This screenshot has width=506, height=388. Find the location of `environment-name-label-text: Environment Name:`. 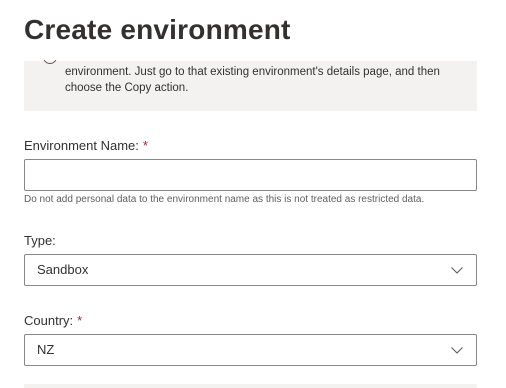

environment-name-label-text: Environment Name: is located at coordinates (81, 145).